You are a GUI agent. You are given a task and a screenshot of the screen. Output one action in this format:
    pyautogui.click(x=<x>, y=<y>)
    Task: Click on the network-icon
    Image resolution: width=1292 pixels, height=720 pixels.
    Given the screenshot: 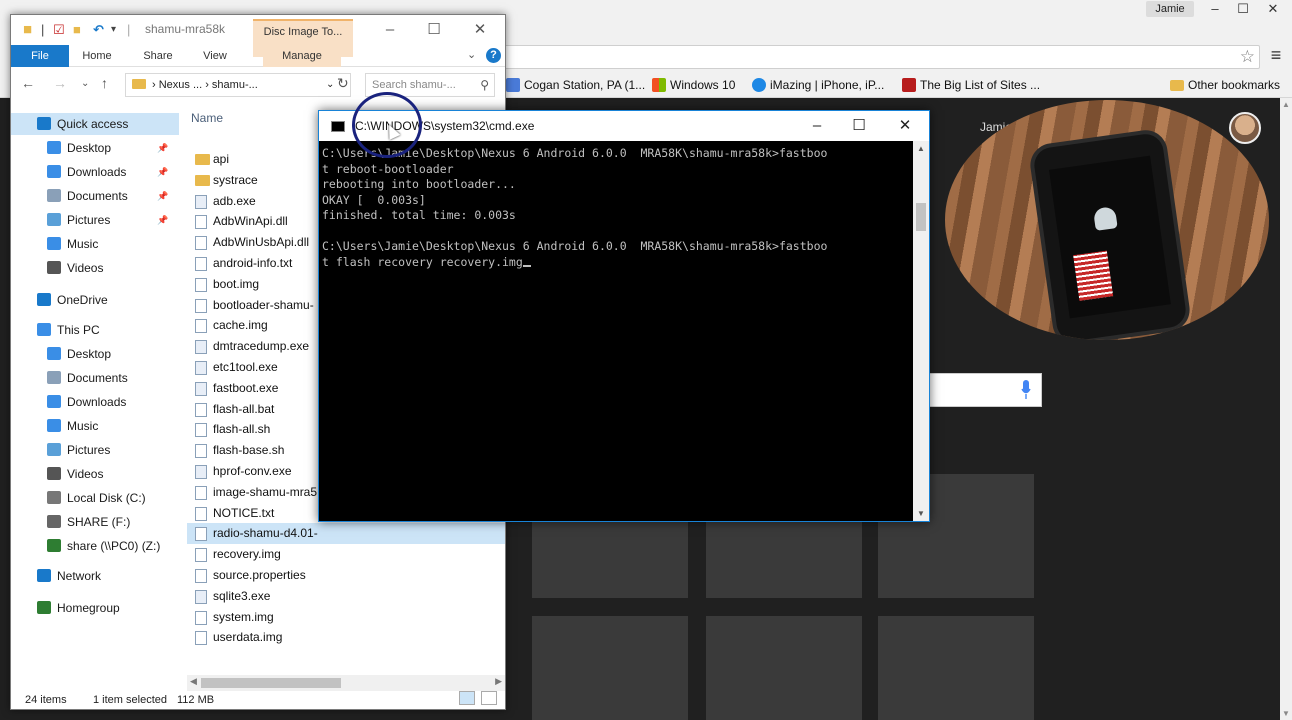 What is the action you would take?
    pyautogui.click(x=44, y=575)
    